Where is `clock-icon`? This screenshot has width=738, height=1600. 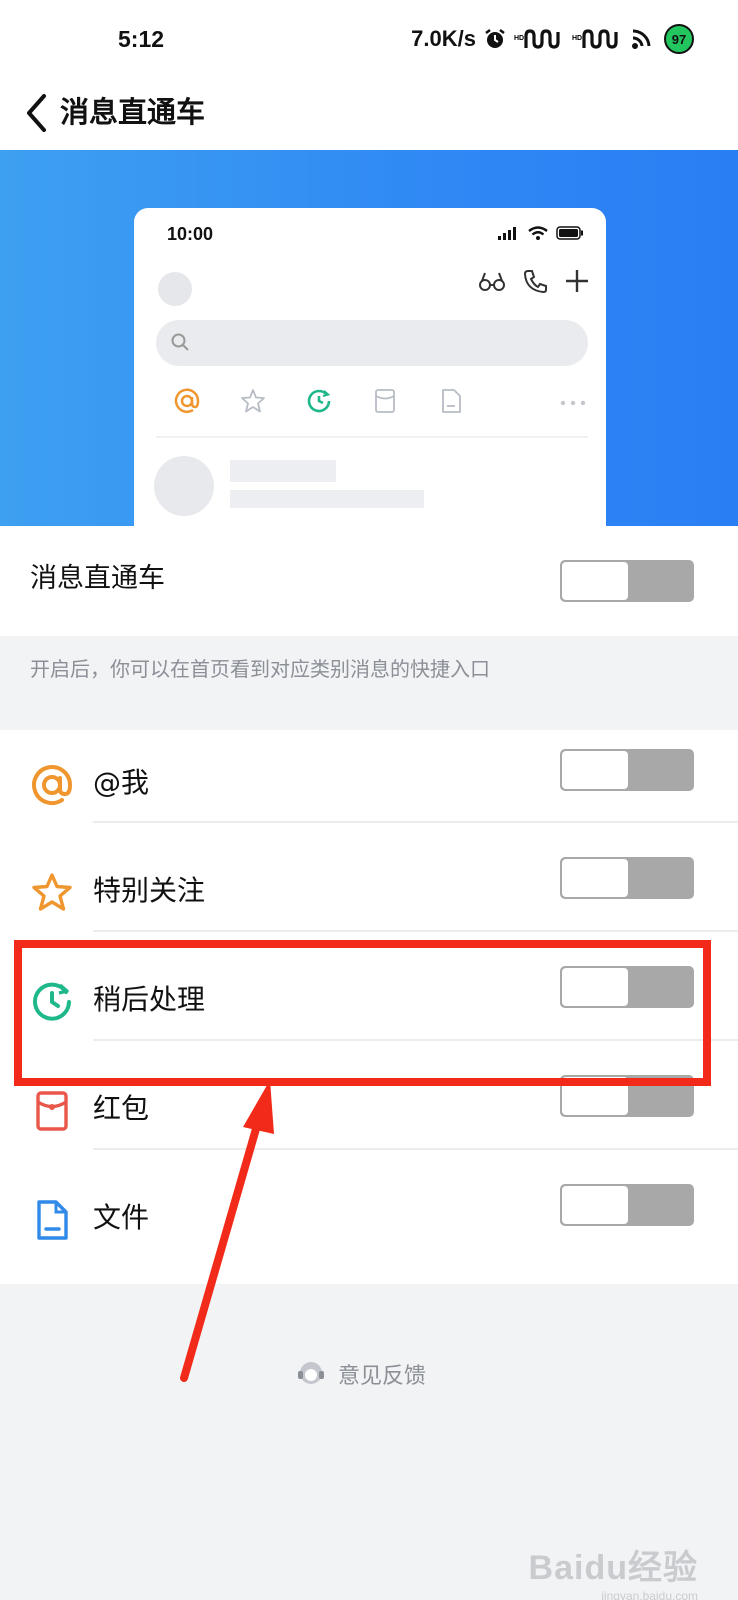
clock-icon is located at coordinates (319, 401).